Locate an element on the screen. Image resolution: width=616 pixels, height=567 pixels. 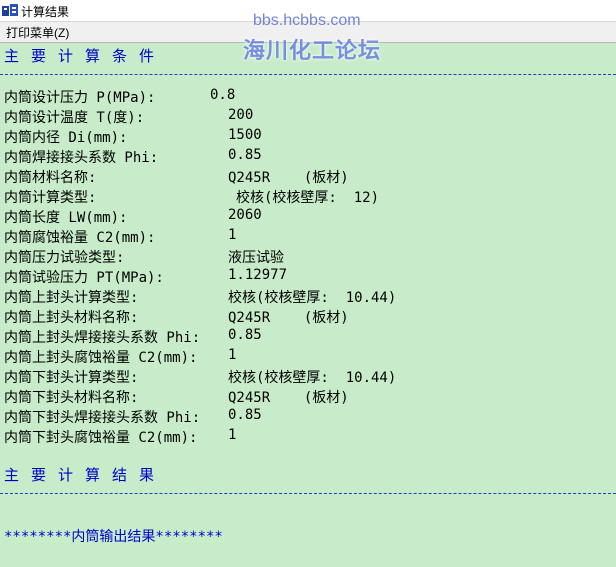
condition-label: 内筒设计压力 P(MPa): is located at coordinates (80, 98).